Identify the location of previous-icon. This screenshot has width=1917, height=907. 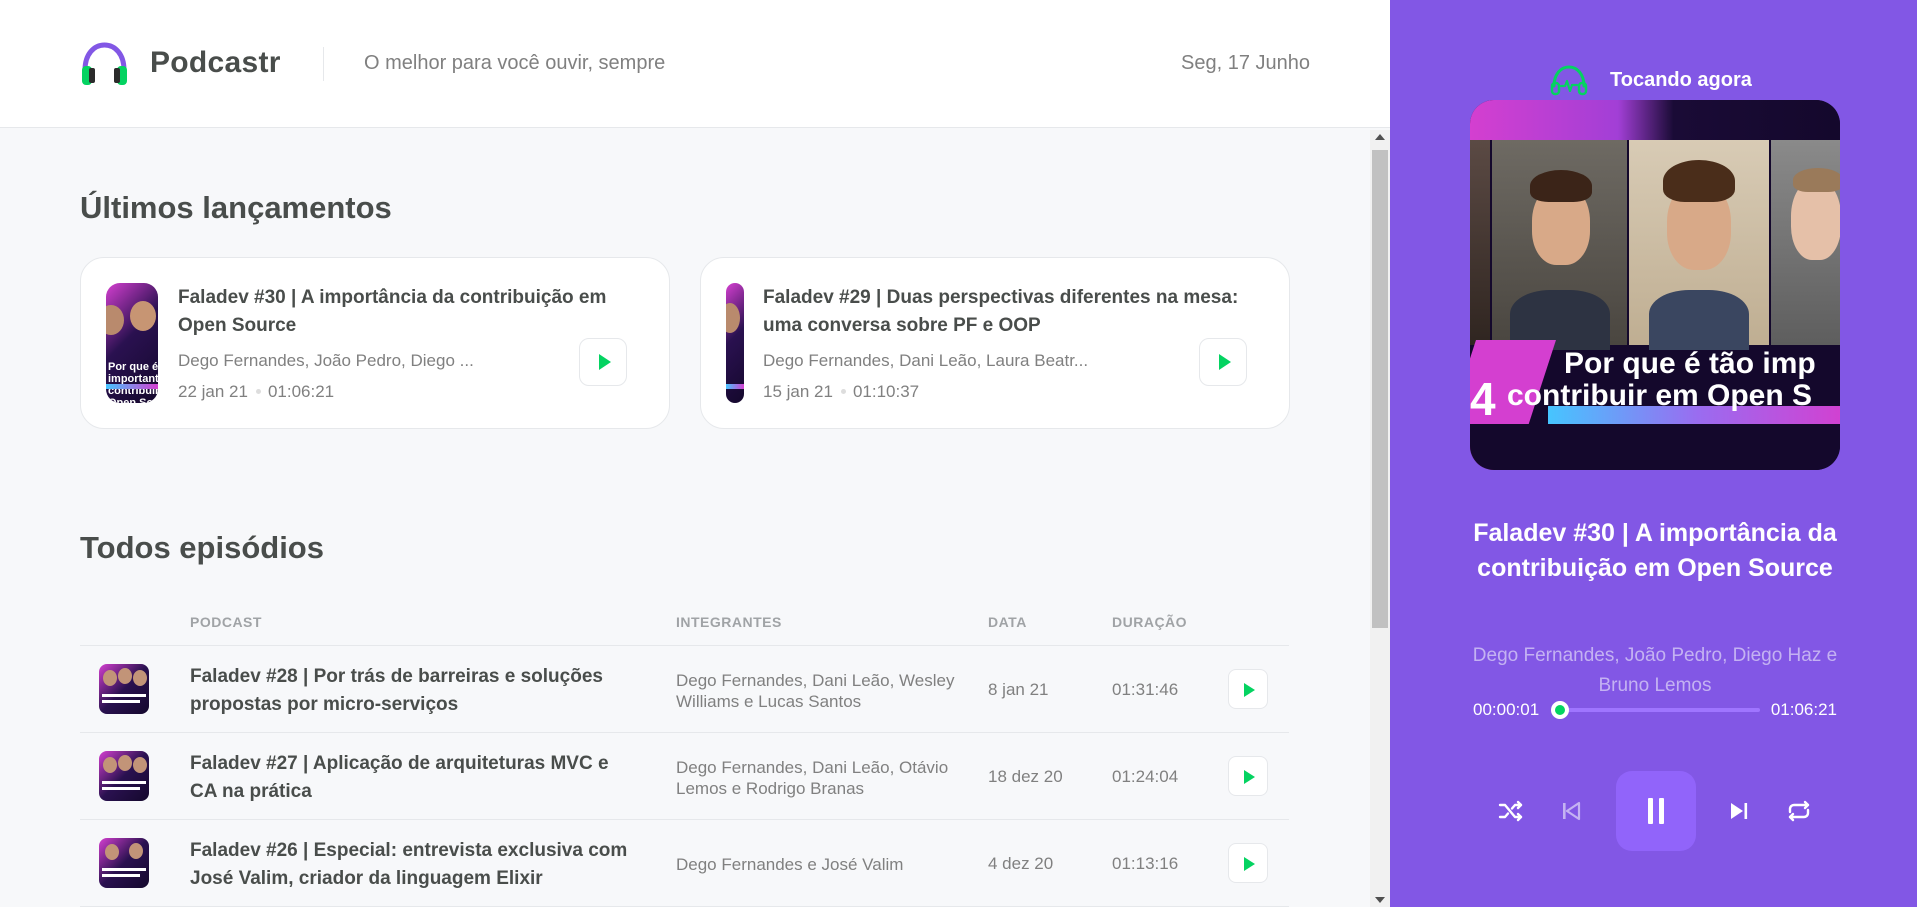
(1572, 811).